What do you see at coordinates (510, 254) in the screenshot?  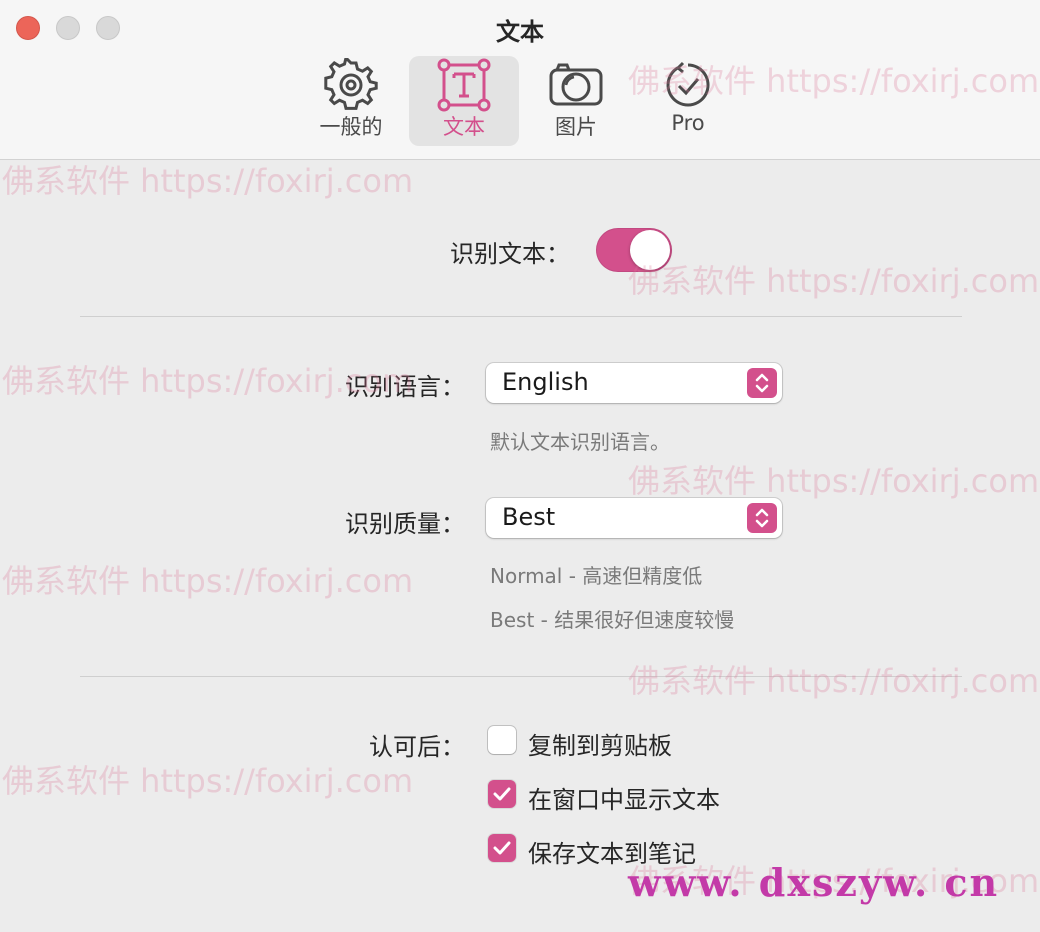 I see `recognize-text-label: 识别文本：` at bounding box center [510, 254].